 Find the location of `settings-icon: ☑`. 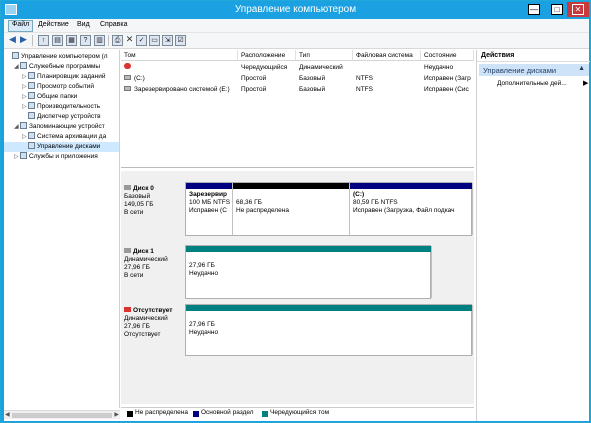

settings-icon: ☑ is located at coordinates (180, 40).